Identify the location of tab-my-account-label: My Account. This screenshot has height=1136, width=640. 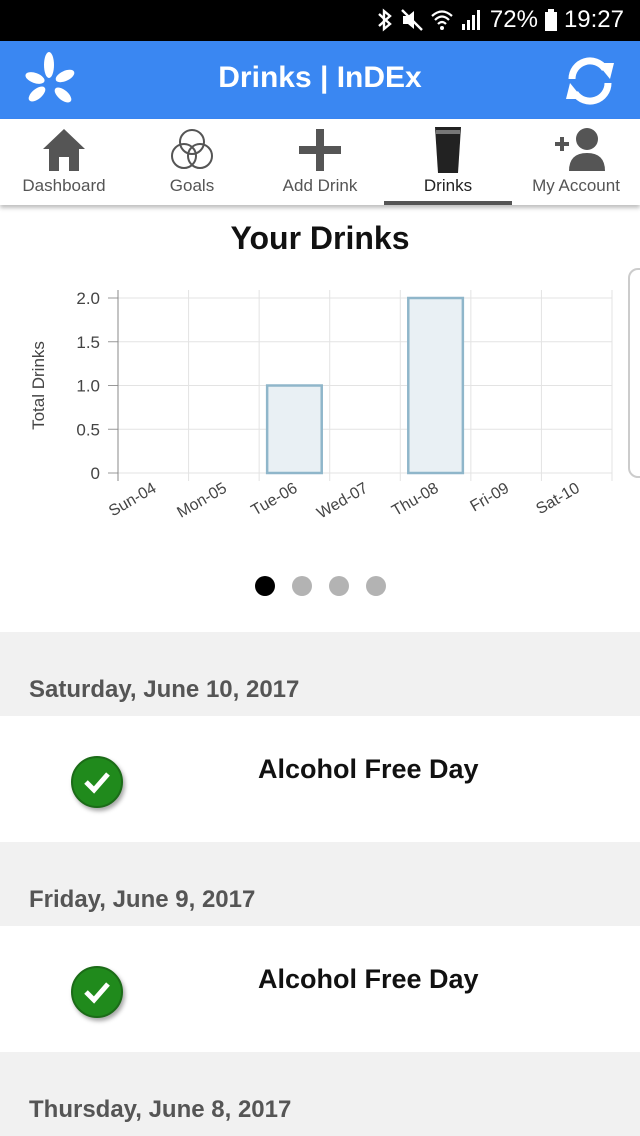
(576, 185).